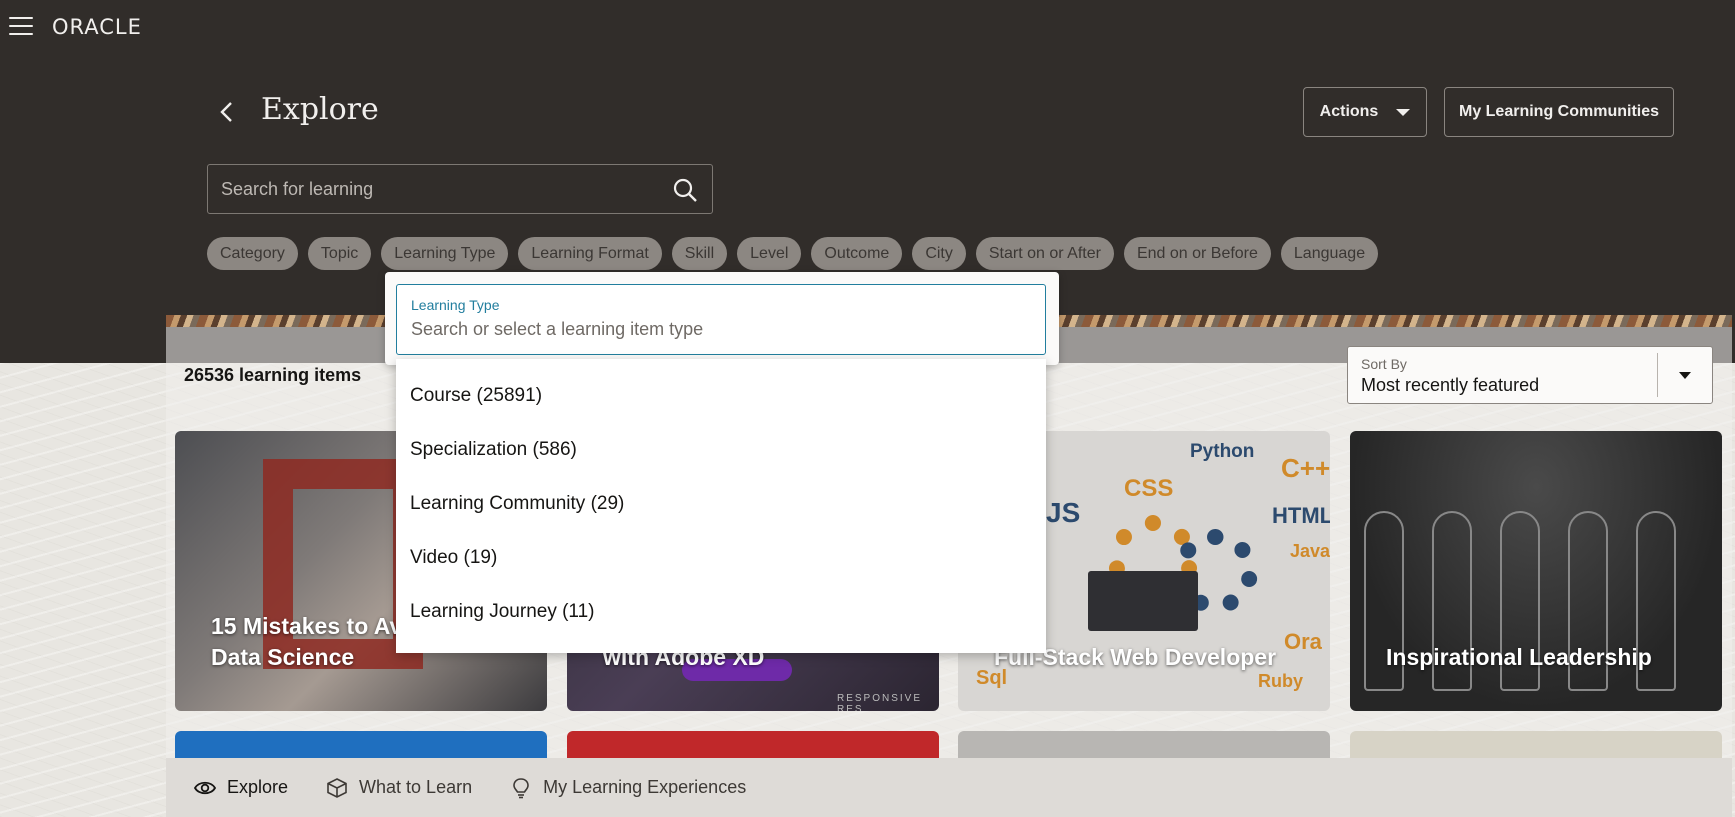 This screenshot has width=1735, height=817. What do you see at coordinates (436, 189) in the screenshot?
I see `search-input` at bounding box center [436, 189].